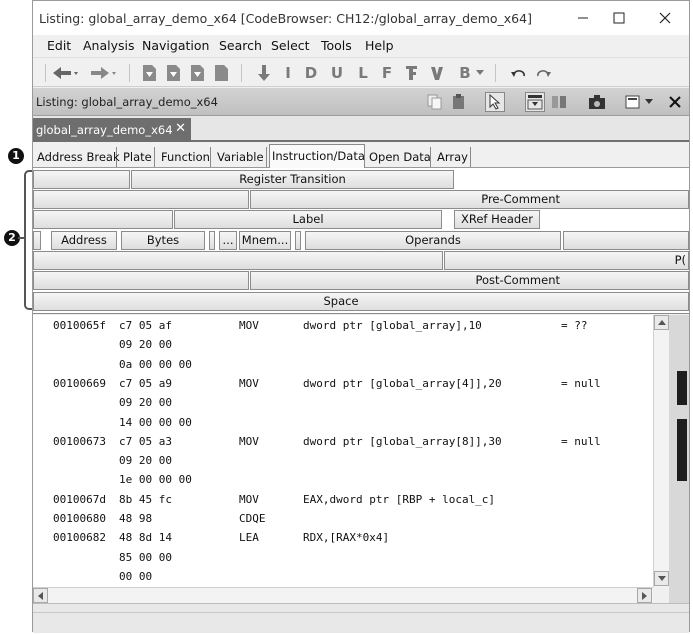 The image size is (693, 634). Describe the element at coordinates (145, 325) in the screenshot. I see `listing-bytes: c7 05 af` at that location.